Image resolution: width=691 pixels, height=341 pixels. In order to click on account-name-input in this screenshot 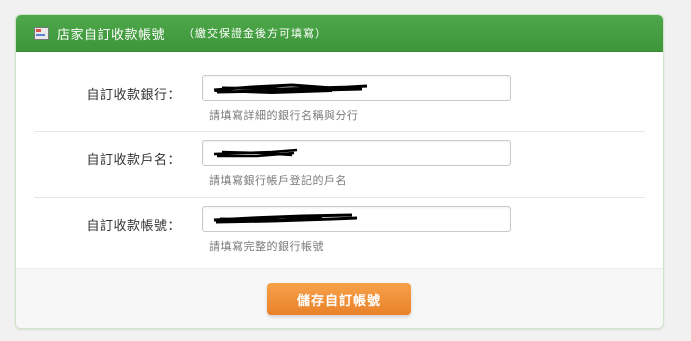, I will do `click(356, 153)`.